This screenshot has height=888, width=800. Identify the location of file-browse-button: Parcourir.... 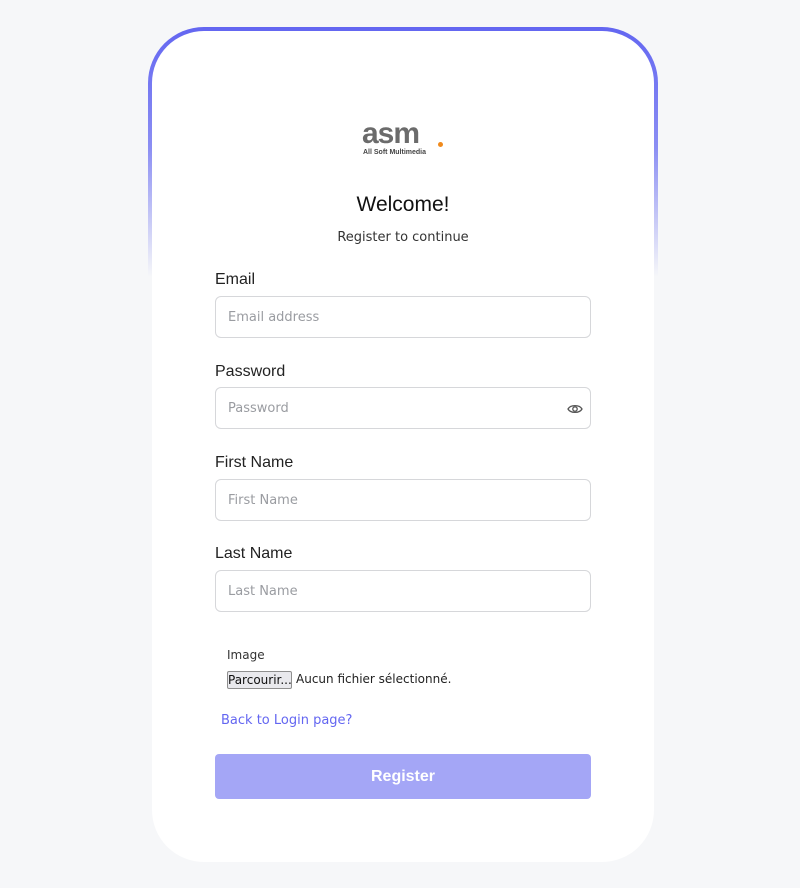
(259, 680).